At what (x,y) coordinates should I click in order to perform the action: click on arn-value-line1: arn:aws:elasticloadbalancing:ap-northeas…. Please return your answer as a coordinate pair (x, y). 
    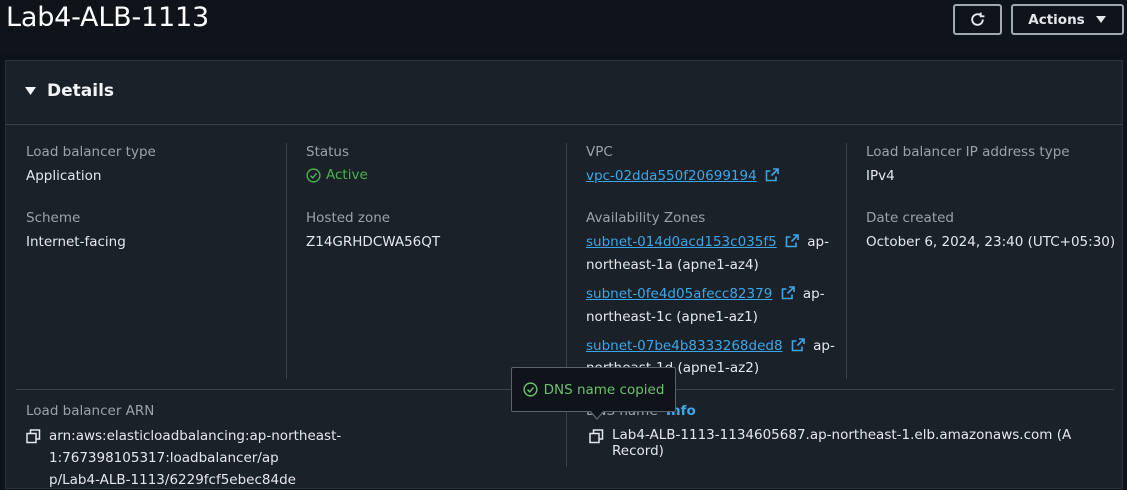
    Looking at the image, I should click on (195, 447).